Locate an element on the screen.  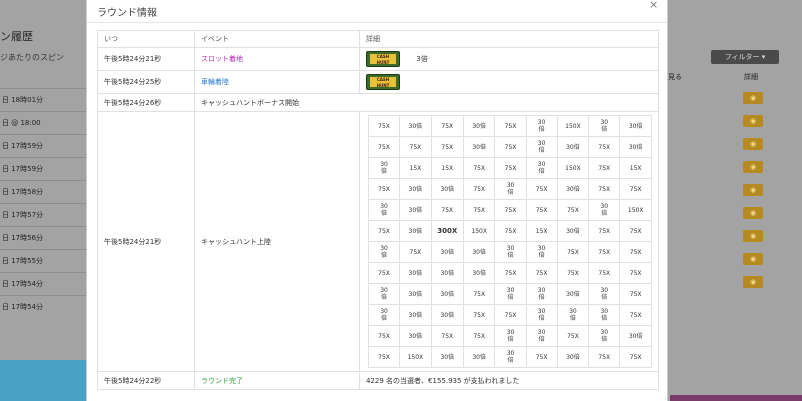
table-row: 午後5時24分26秒 キャッシュハントボーナス開始 is located at coordinates (378, 102).